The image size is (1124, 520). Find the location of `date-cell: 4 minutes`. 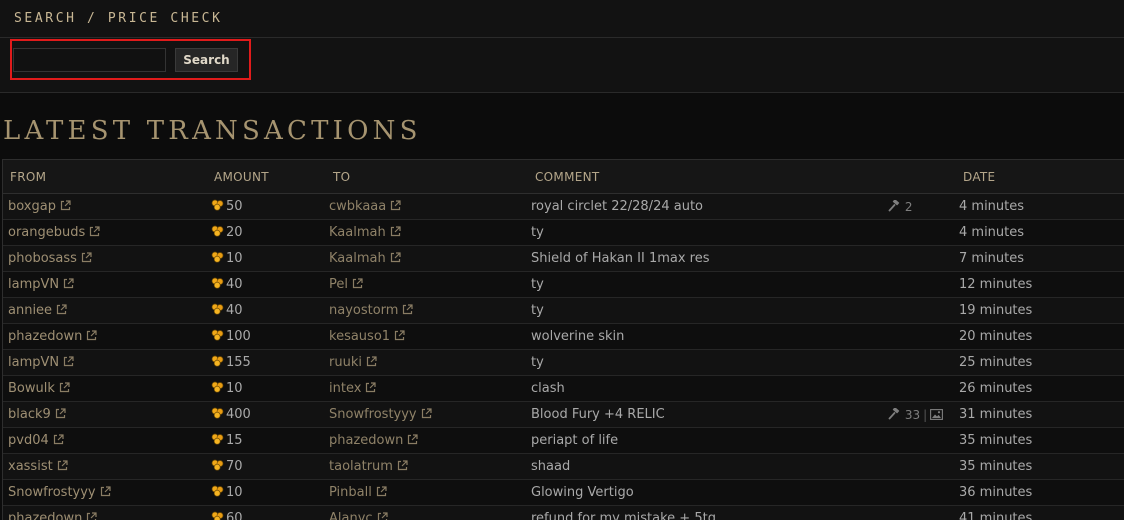

date-cell: 4 minutes is located at coordinates (992, 206).